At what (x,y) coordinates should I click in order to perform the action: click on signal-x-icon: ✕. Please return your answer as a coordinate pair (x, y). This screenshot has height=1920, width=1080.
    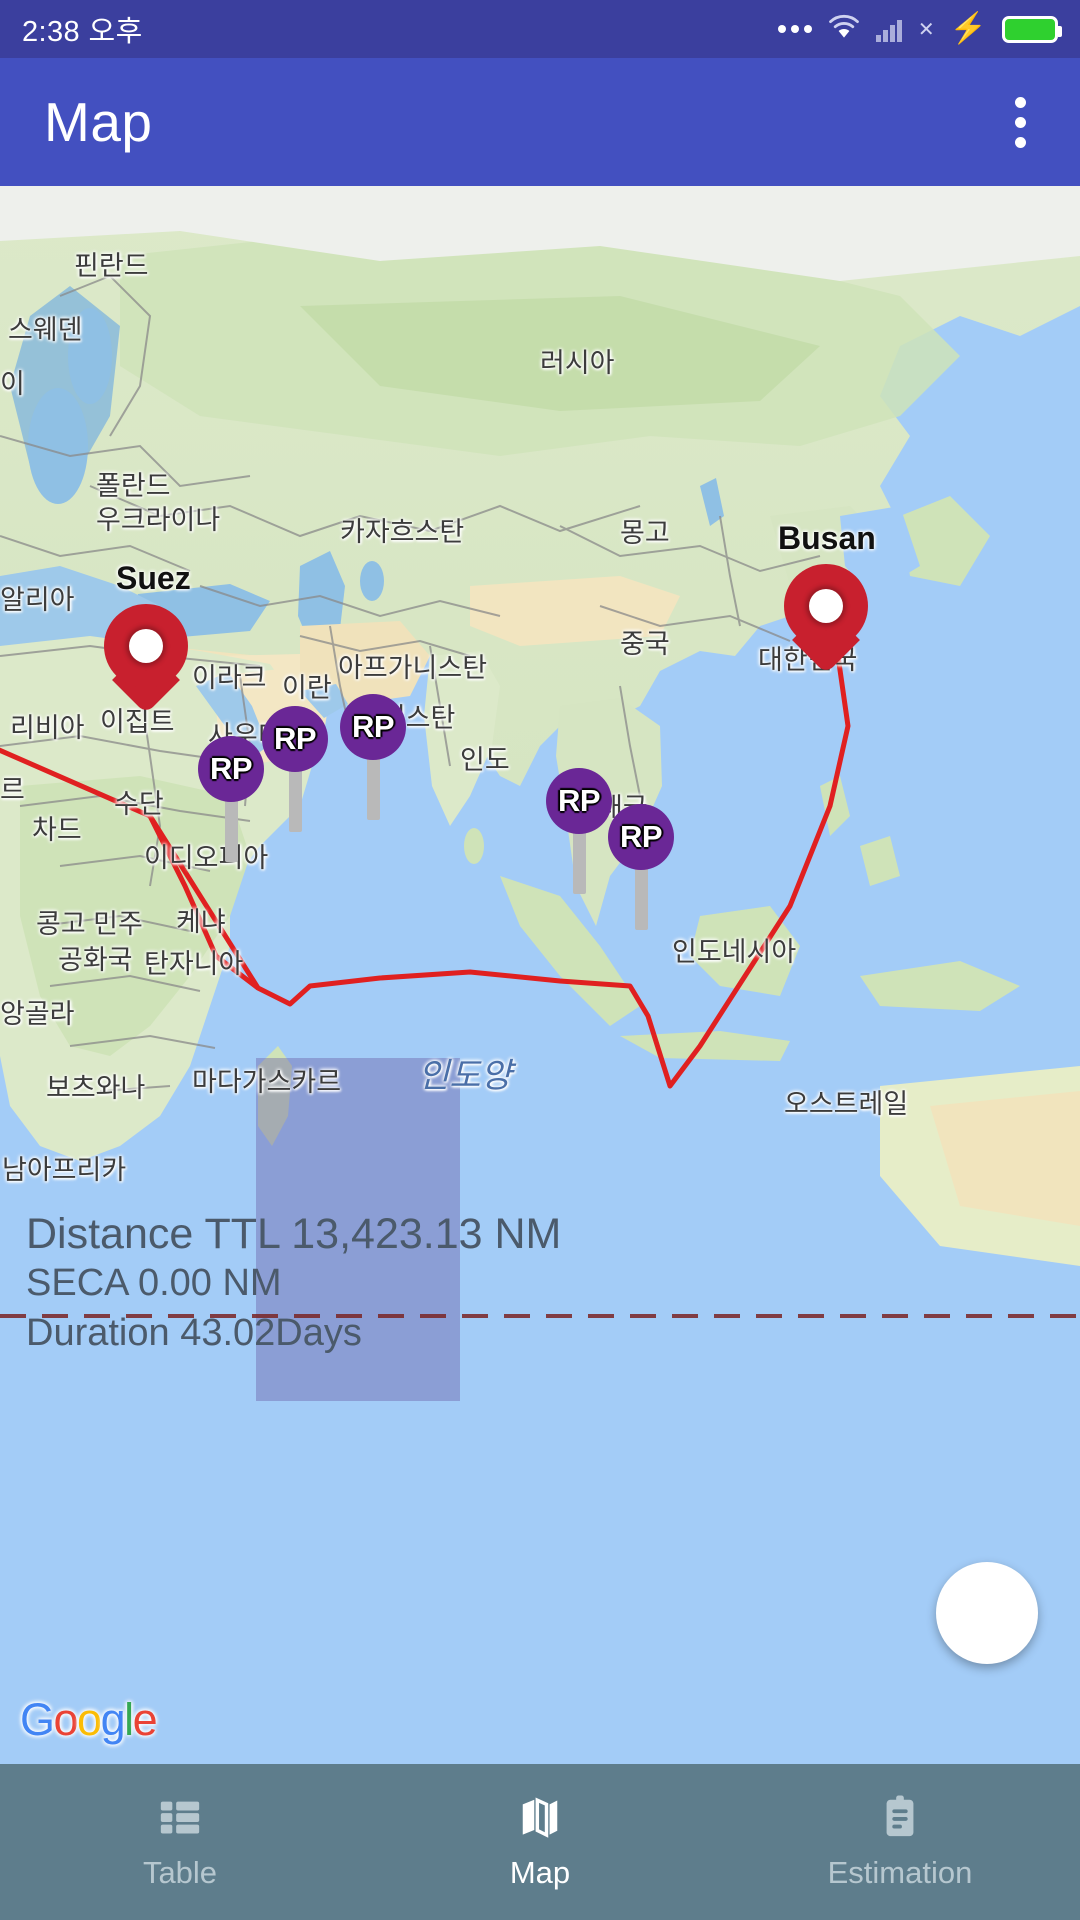
    Looking at the image, I should click on (926, 29).